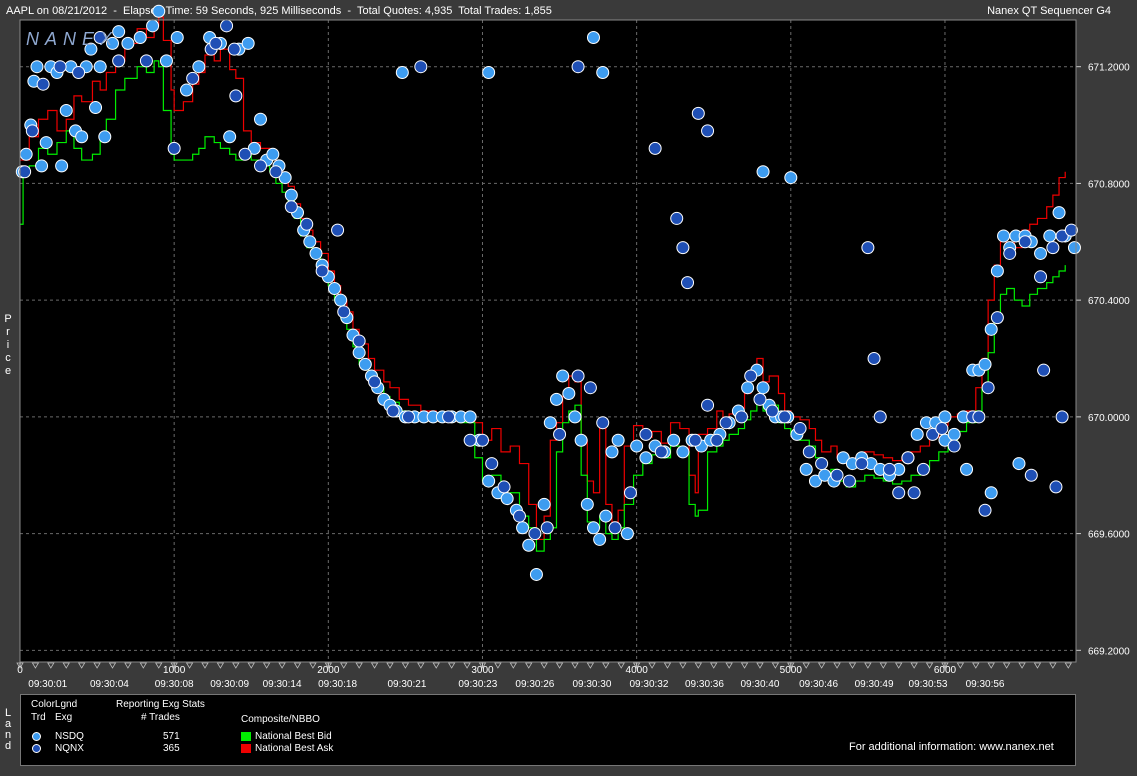  What do you see at coordinates (8, 358) in the screenshot?
I see `price-label-letter: c` at bounding box center [8, 358].